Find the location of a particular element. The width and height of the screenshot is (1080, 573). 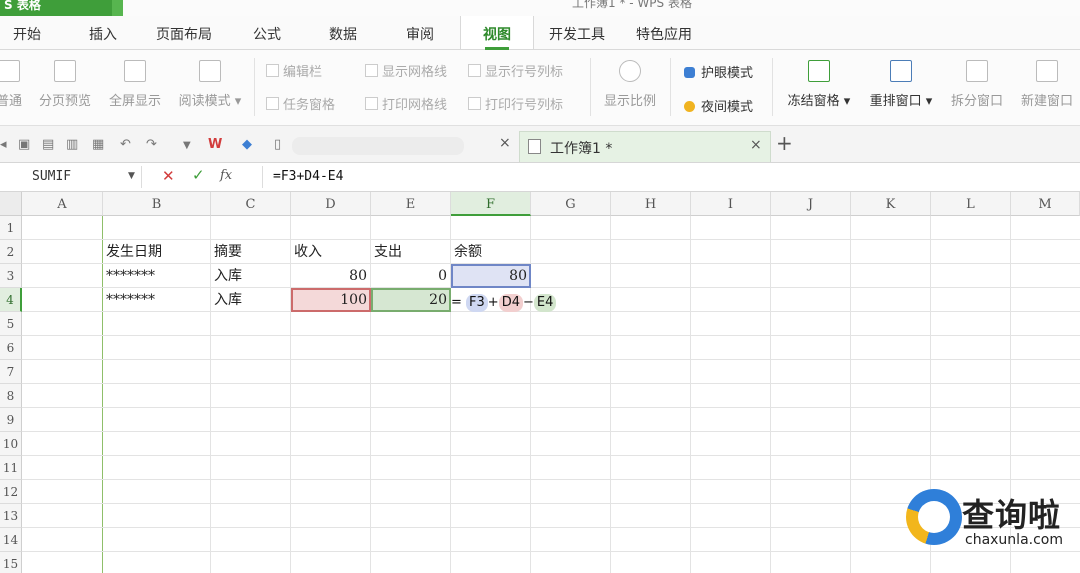

ribbon-divider is located at coordinates (772, 87).